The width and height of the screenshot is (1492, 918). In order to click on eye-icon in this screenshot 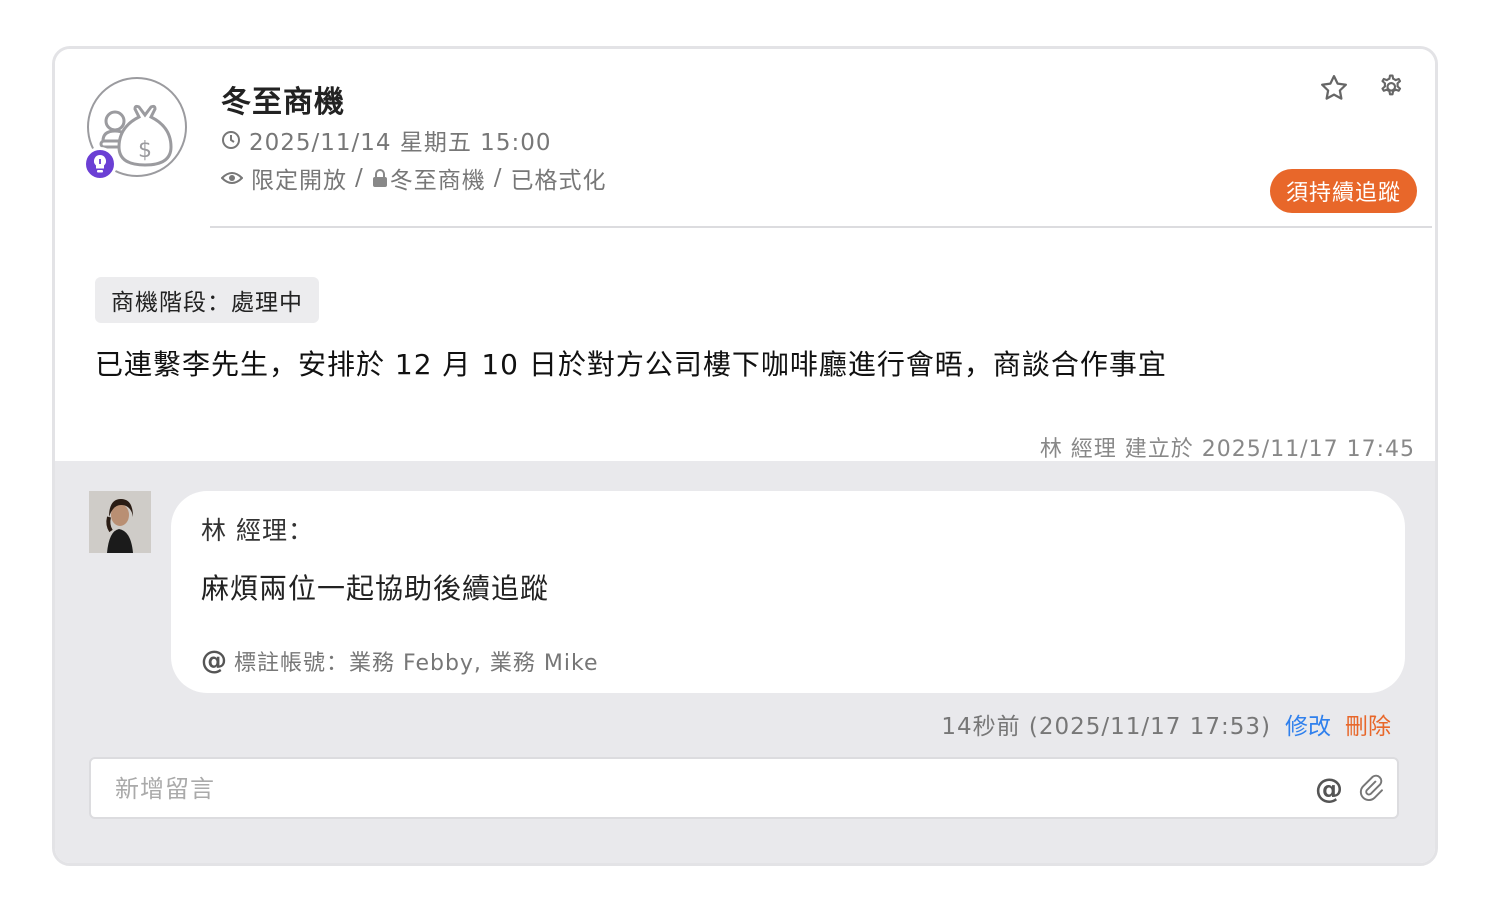, I will do `click(232, 178)`.